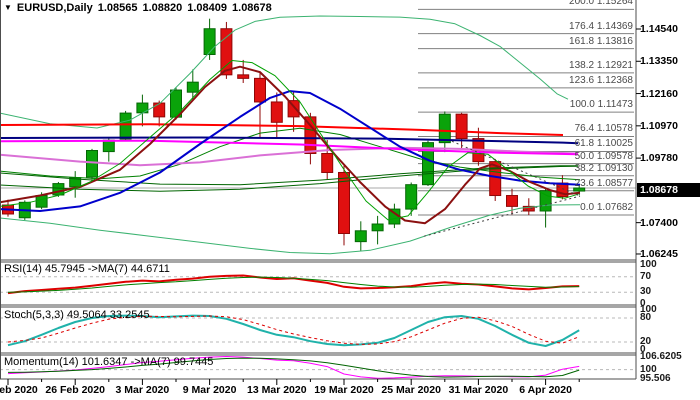 This screenshot has width=700, height=400. What do you see at coordinates (659, 93) in the screenshot?
I see `price-axis-label: 1.12160` at bounding box center [659, 93].